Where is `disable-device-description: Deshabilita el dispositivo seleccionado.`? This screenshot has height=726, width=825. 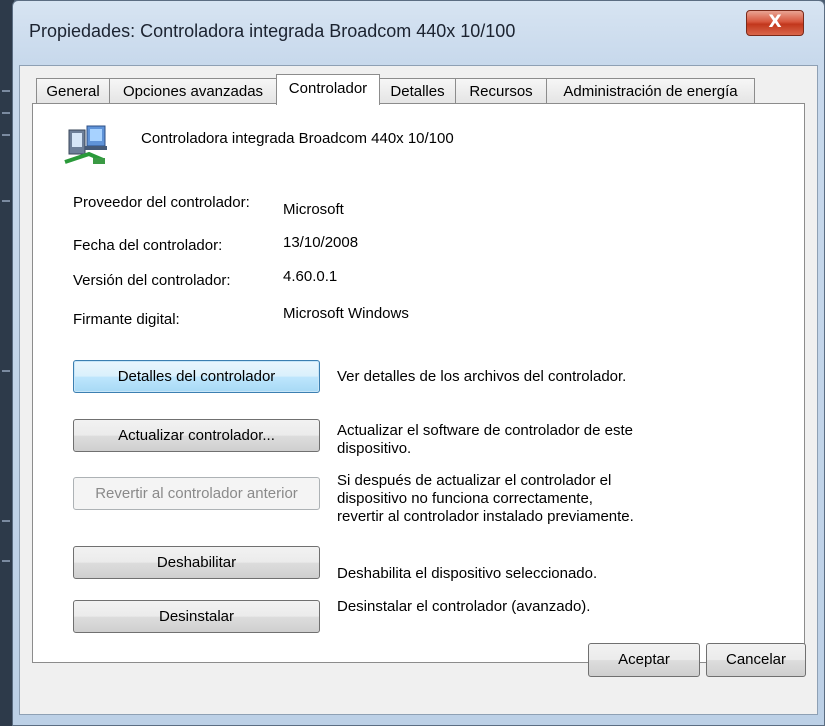
disable-device-description: Deshabilita el dispositivo seleccionado. is located at coordinates (467, 573).